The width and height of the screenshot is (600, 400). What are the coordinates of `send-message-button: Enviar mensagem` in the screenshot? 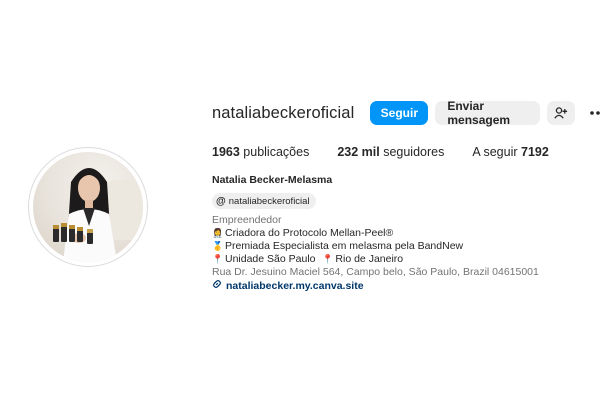 It's located at (488, 113).